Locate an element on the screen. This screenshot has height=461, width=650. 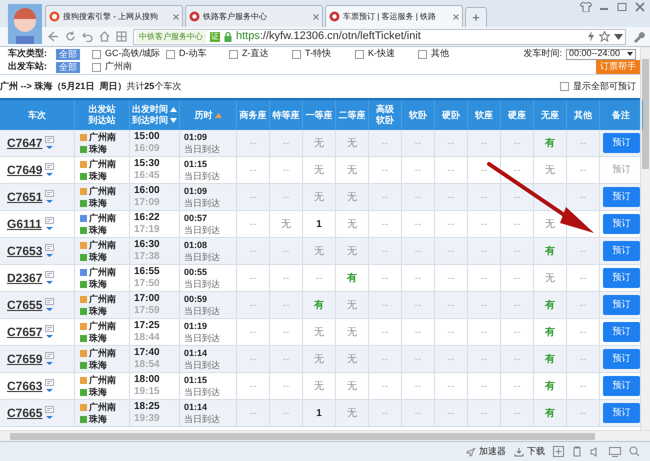
shirt-icon is located at coordinates (586, 7).